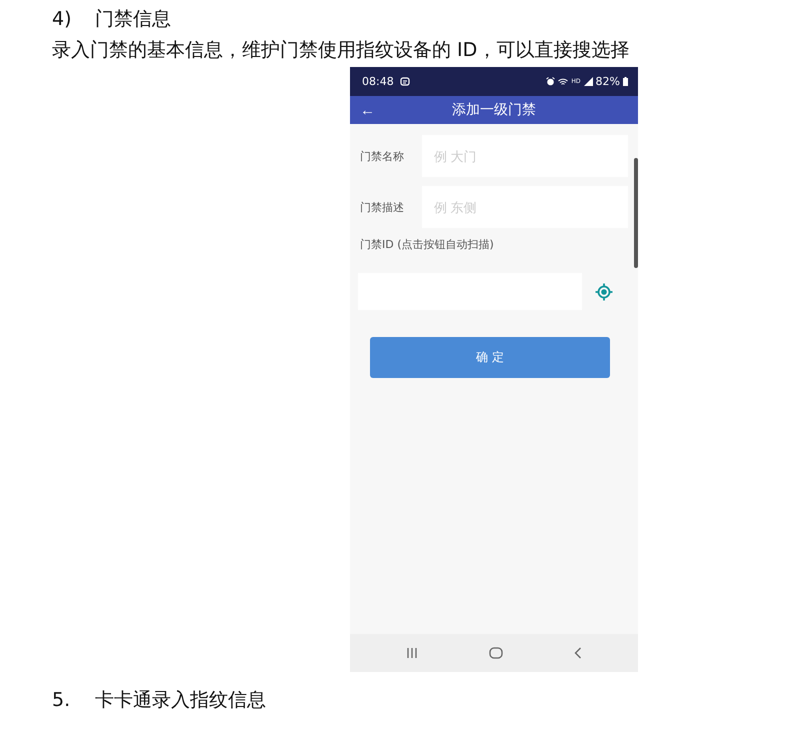 The height and width of the screenshot is (755, 809). I want to click on section-number: 4), so click(62, 19).